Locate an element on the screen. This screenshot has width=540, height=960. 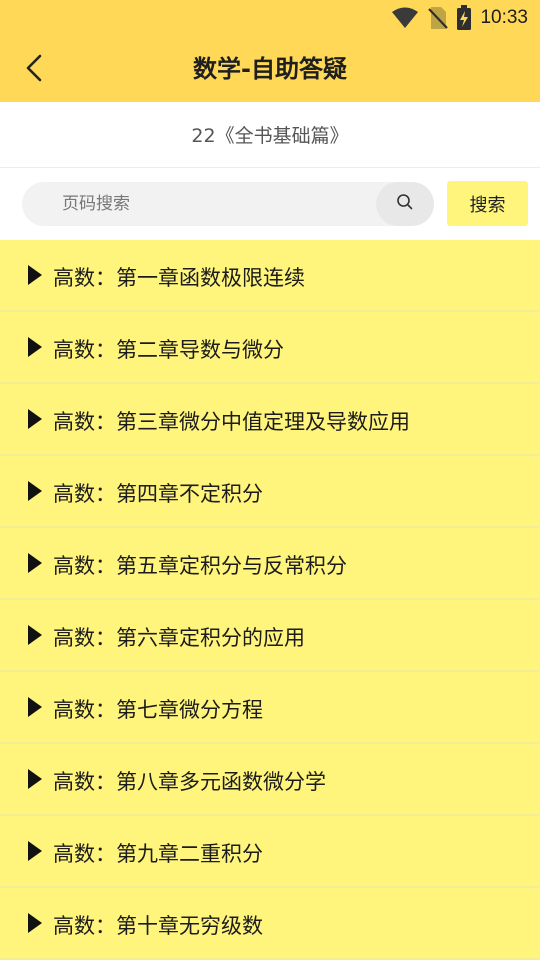
no-sim-icon is located at coordinates (438, 18).